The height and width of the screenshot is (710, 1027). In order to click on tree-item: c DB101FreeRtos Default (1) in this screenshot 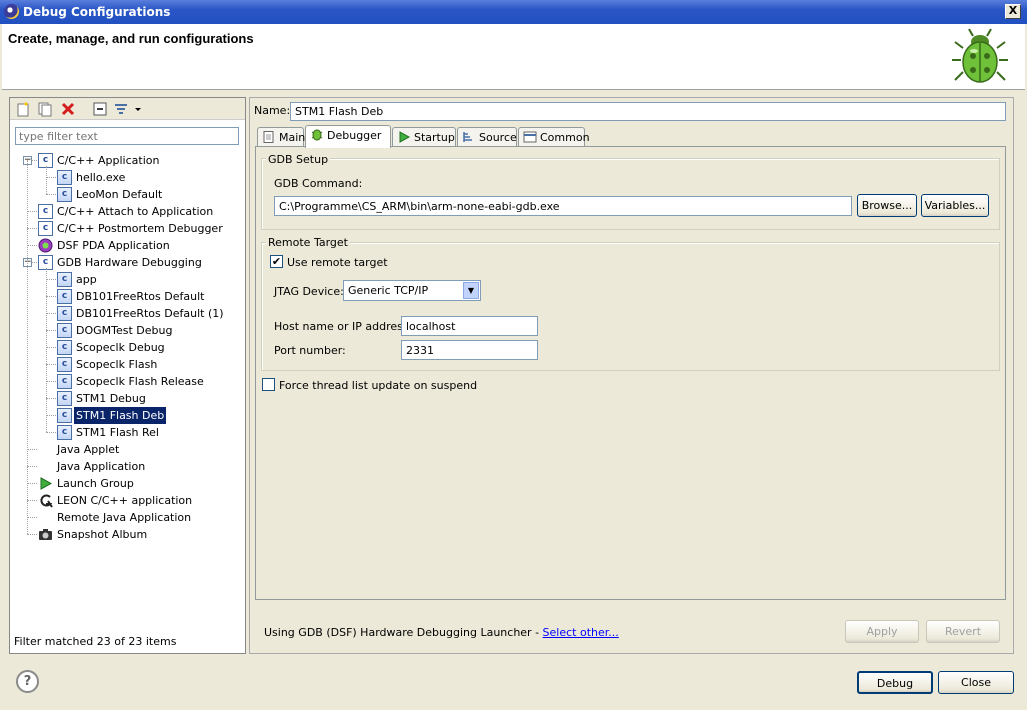, I will do `click(125, 313)`.